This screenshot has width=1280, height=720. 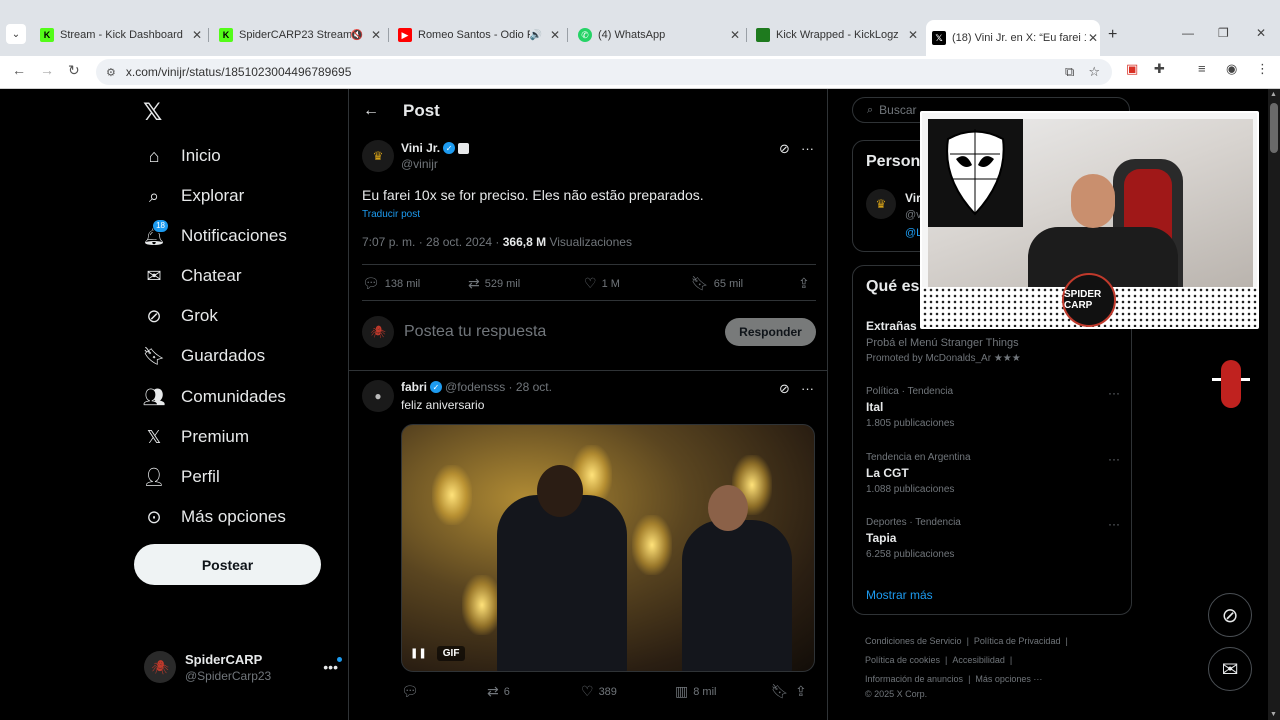 What do you see at coordinates (154, 516) in the screenshot?
I see `more-circle-icon: ⊙` at bounding box center [154, 516].